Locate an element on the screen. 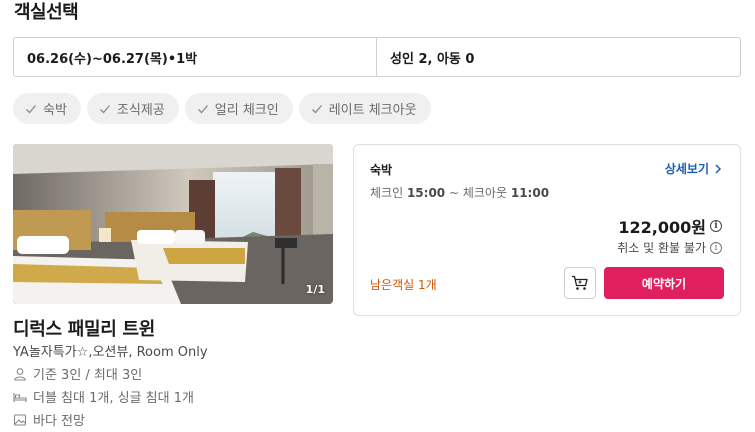 This screenshot has height=432, width=755. search-bar: 06.26(수)~06.27(목)•1박 성인 2, 아동 0 is located at coordinates (377, 57).